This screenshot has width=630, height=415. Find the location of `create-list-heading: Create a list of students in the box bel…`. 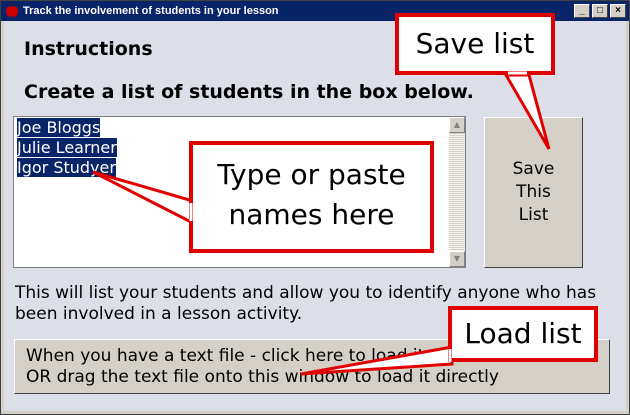

create-list-heading: Create a list of students in the box bel… is located at coordinates (249, 92).